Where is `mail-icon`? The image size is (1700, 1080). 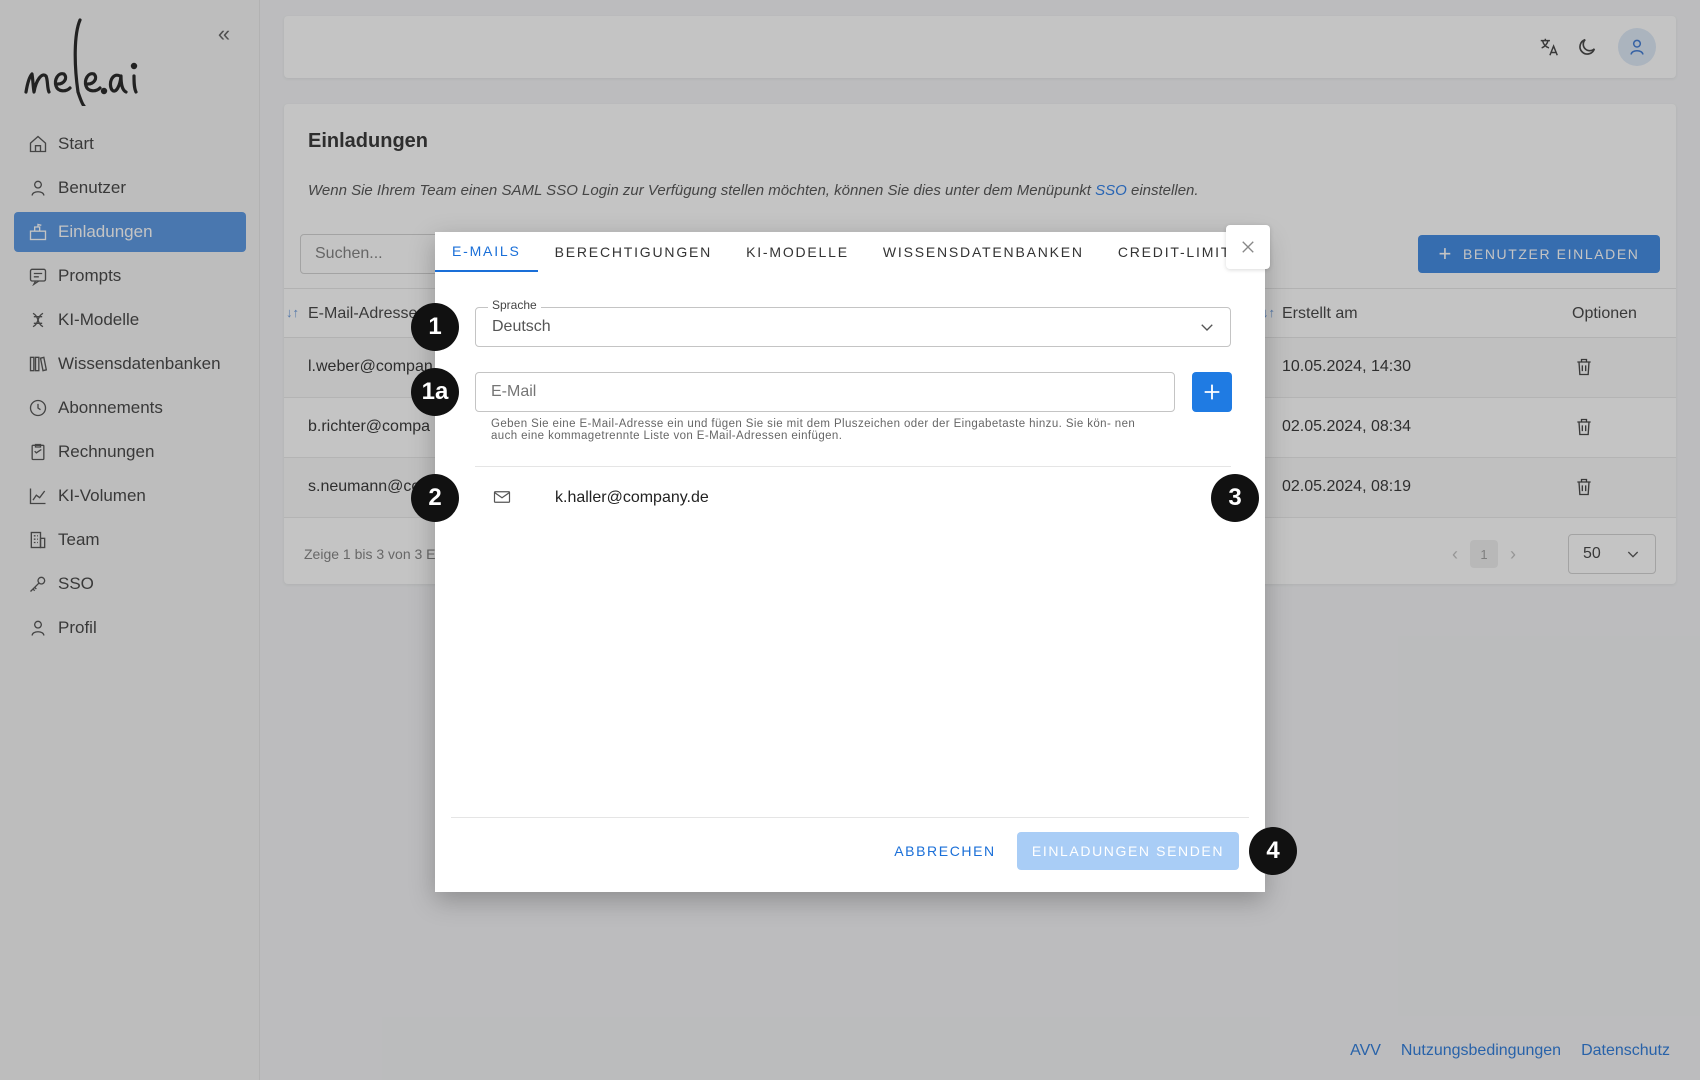 mail-icon is located at coordinates (502, 497).